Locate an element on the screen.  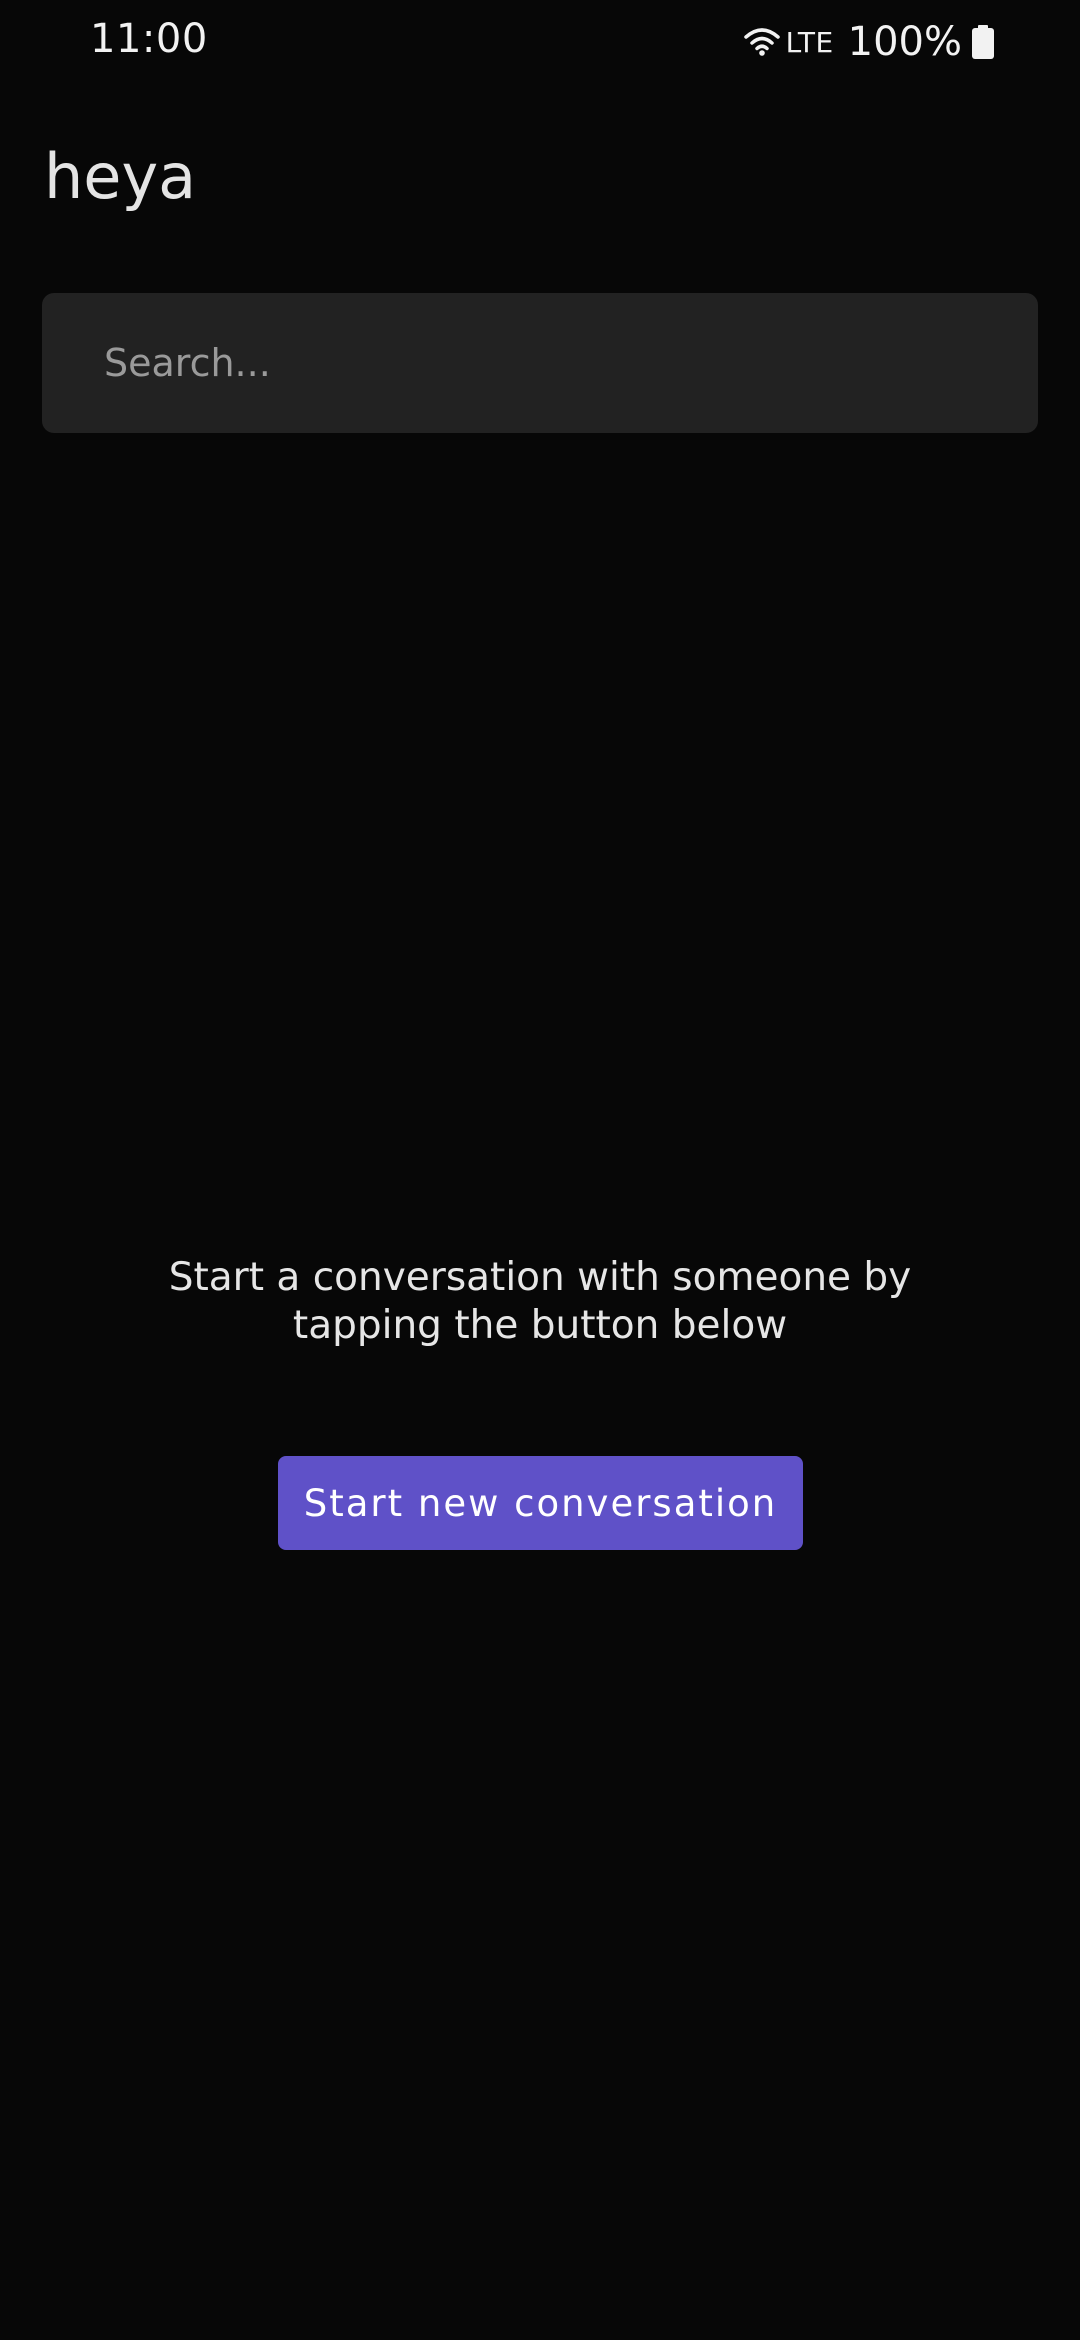
search-bar is located at coordinates (540, 363).